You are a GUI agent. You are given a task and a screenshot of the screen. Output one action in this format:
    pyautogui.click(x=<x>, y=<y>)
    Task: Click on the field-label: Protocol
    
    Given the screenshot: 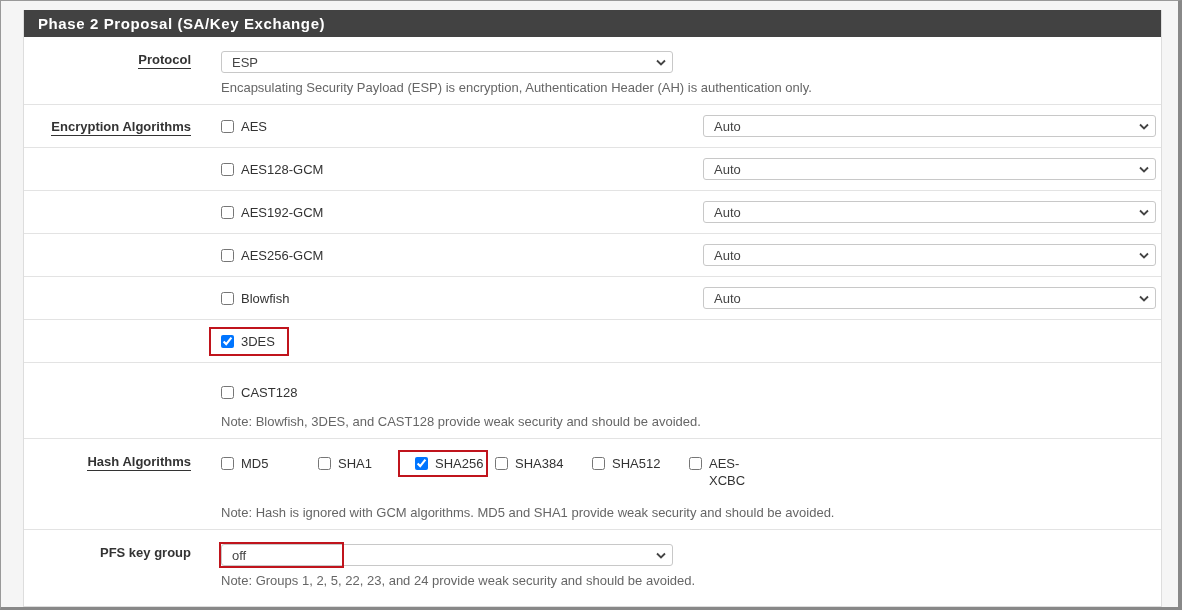 What is the action you would take?
    pyautogui.click(x=164, y=60)
    